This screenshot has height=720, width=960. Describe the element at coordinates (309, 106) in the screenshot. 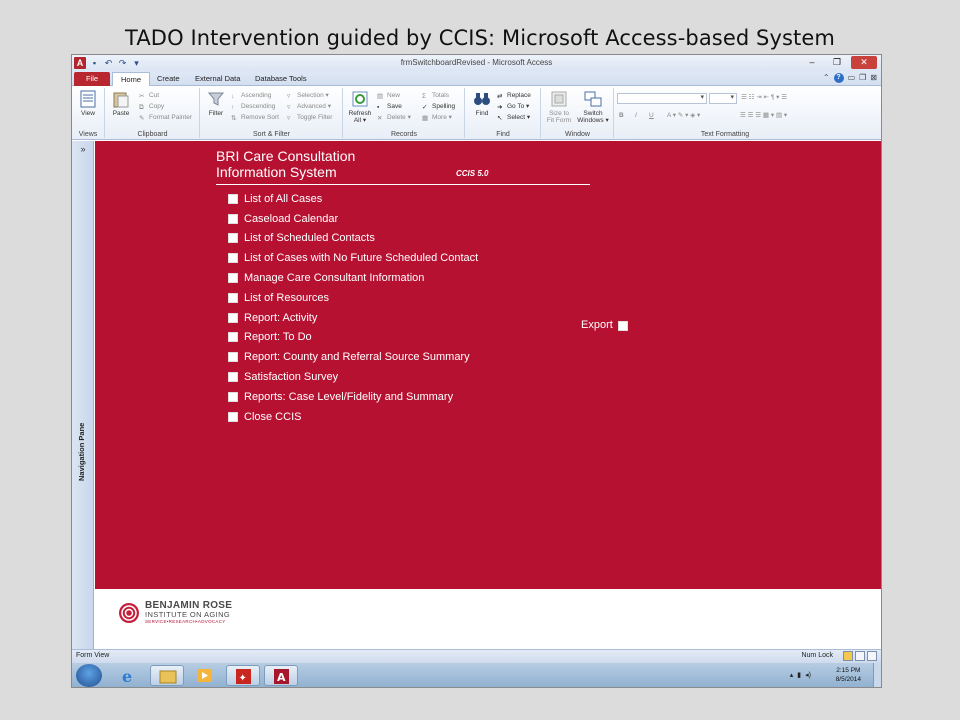

I see `advanced-button: ▿ Advanced ▾` at that location.